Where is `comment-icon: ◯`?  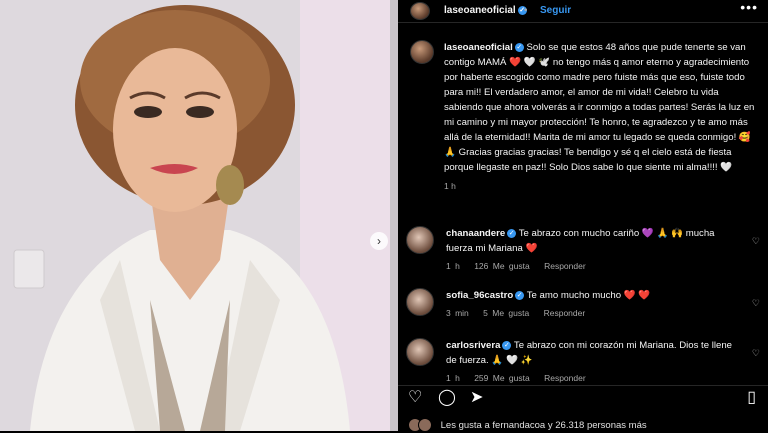 comment-icon: ◯ is located at coordinates (447, 398).